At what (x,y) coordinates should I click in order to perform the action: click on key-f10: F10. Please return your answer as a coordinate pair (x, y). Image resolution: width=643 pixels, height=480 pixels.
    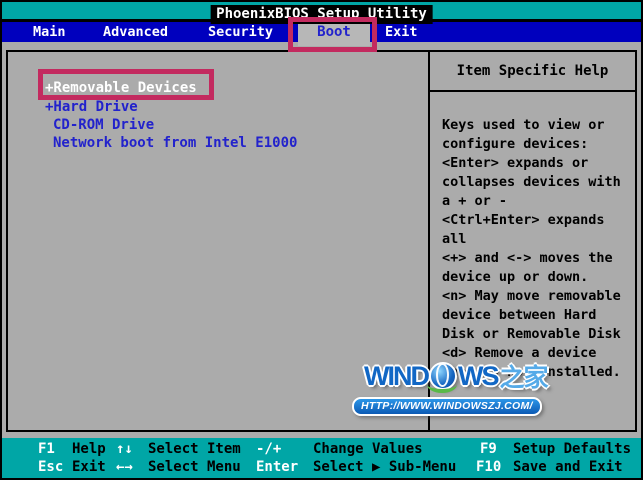
    Looking at the image, I should click on (489, 467).